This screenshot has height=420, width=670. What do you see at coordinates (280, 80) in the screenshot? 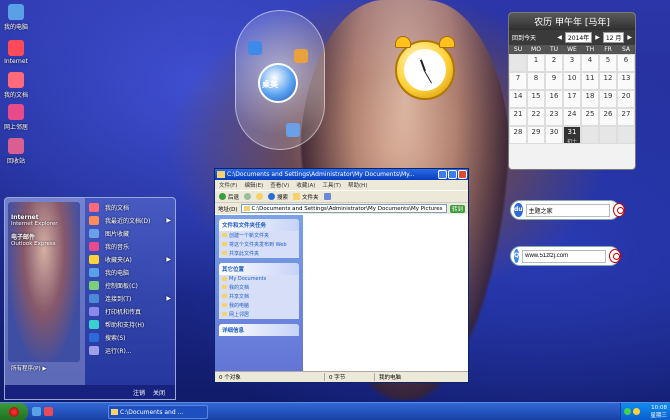
I see `rocket-launcher: 桌美` at bounding box center [280, 80].